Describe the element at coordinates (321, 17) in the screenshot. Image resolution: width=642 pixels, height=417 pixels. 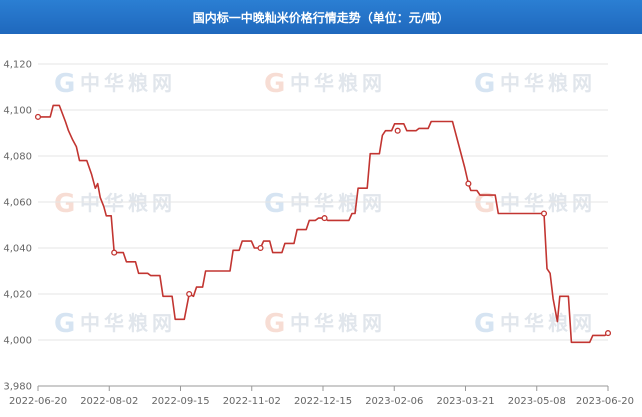
I see `chart-title: 国内标一中晚籼米价格行情走势（单位：元/吨）` at that location.